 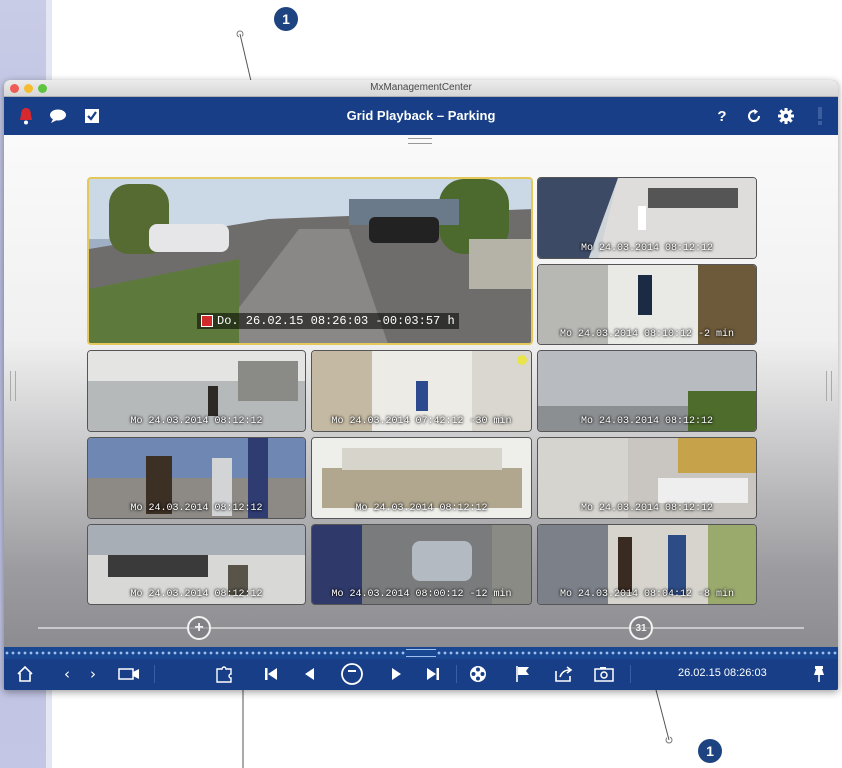 What do you see at coordinates (421, 564) in the screenshot?
I see `video-tile-c2: Mo 24.03.2014 08:00:12 -12 min` at bounding box center [421, 564].